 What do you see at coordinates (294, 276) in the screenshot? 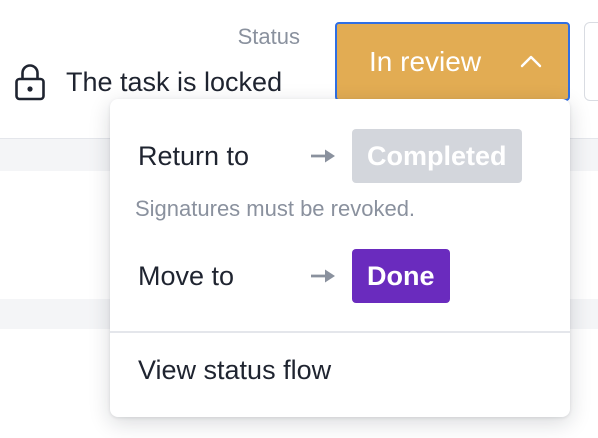
I see `menu-item-move-to: Move to Done` at bounding box center [294, 276].